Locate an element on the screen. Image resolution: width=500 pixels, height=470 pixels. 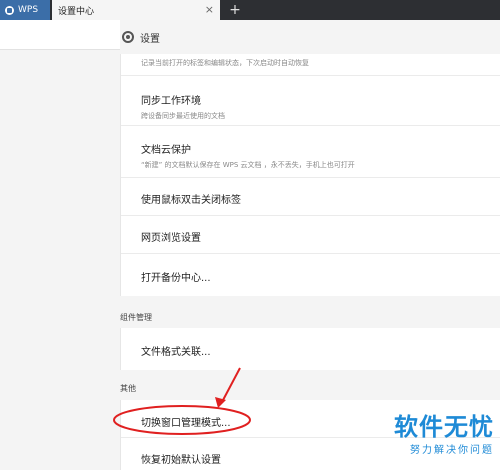
setting-cloud-desc: “新建” 的文档默认保存在 WPS 云文档 ，永不丢失，手机上也可打开 is located at coordinates (248, 165).